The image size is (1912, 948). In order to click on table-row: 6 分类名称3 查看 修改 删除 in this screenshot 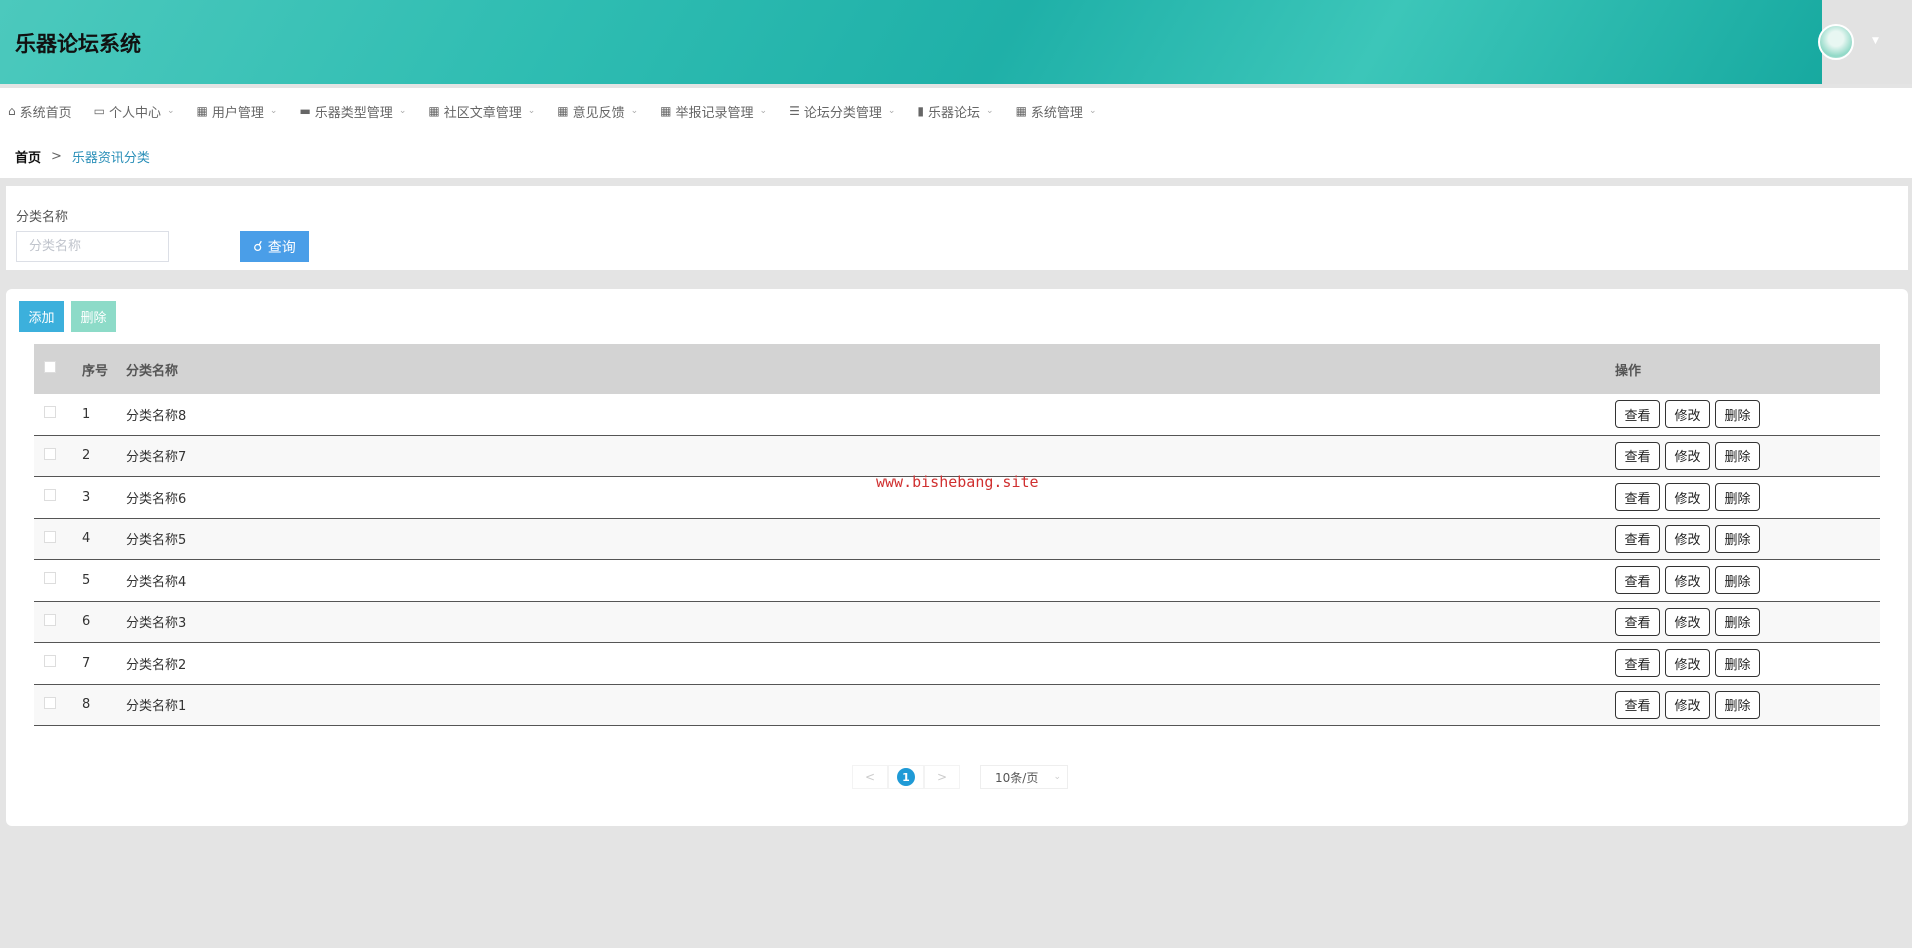, I will do `click(957, 622)`.